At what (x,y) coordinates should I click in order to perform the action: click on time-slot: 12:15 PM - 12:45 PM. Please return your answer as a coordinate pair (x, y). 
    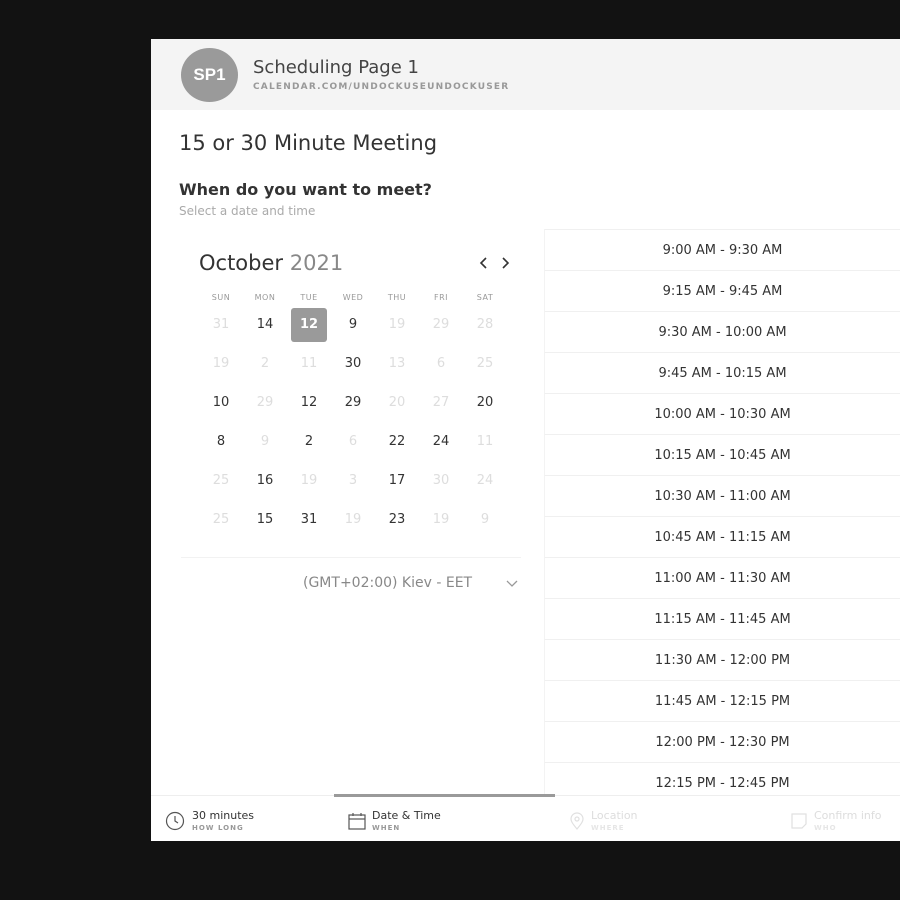
    Looking at the image, I should click on (722, 778).